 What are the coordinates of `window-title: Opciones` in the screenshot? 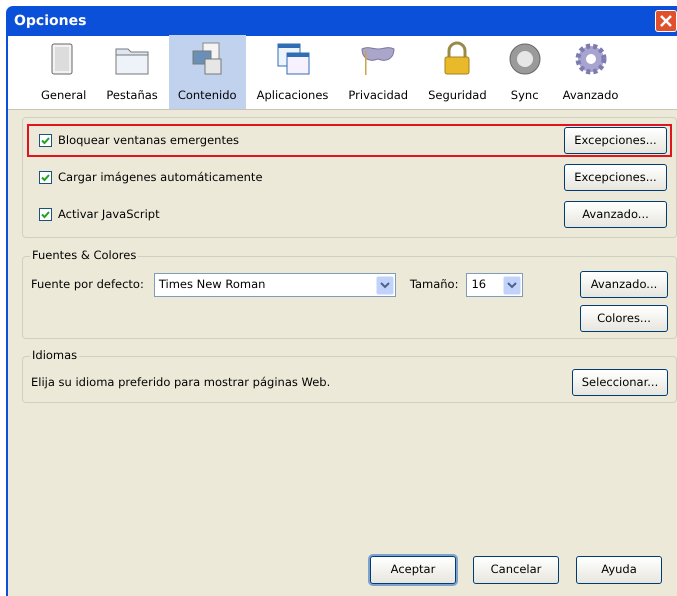 It's located at (50, 21).